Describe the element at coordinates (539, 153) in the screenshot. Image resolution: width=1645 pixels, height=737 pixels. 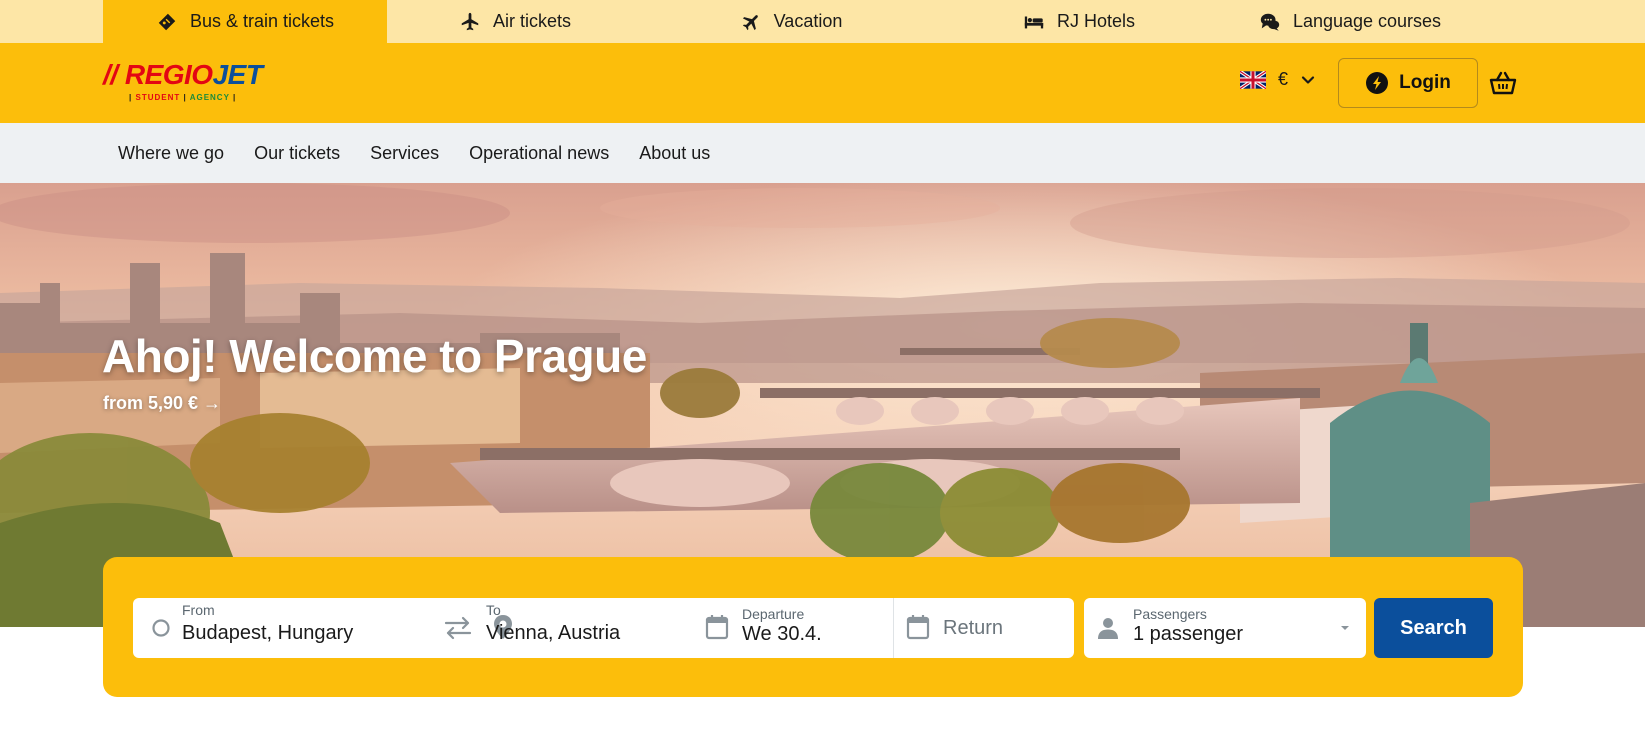
I see `nav-operational-news: Operational news` at that location.